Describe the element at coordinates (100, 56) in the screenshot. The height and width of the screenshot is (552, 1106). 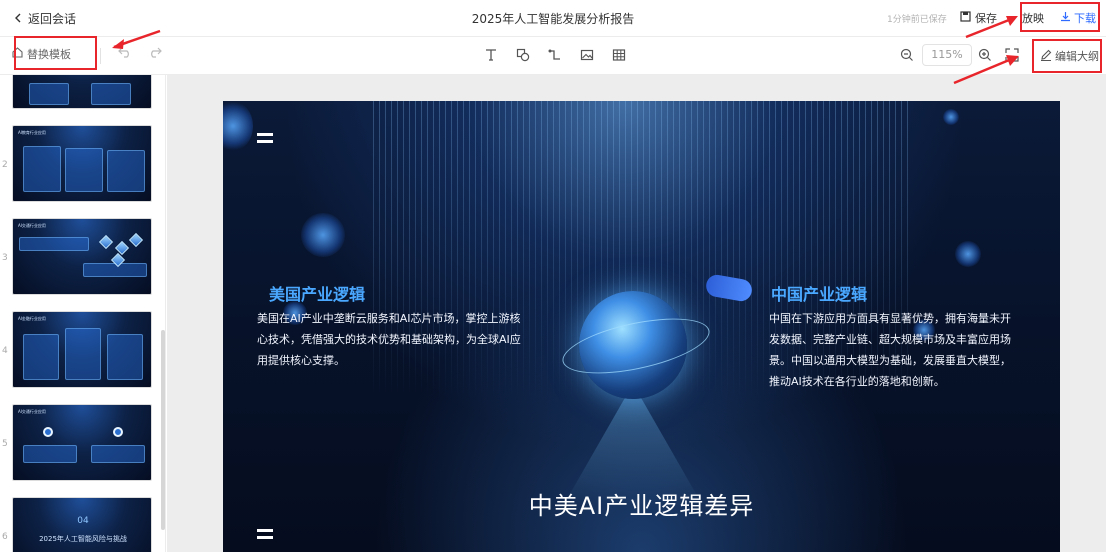
I see `toolbar-divider` at that location.